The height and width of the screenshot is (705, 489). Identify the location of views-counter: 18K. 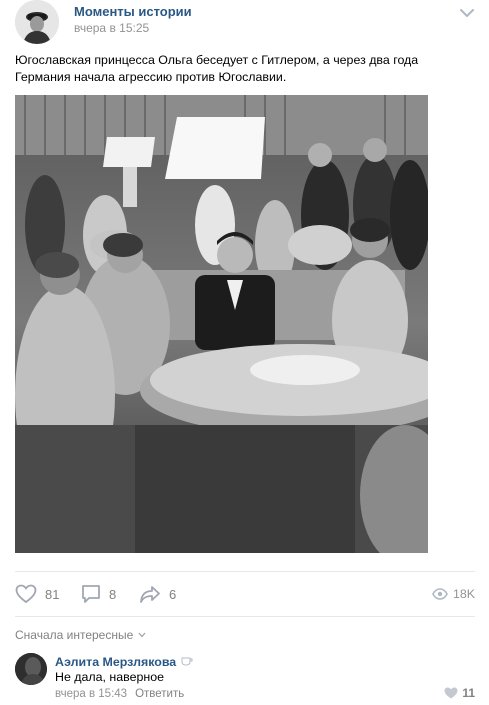
(453, 594).